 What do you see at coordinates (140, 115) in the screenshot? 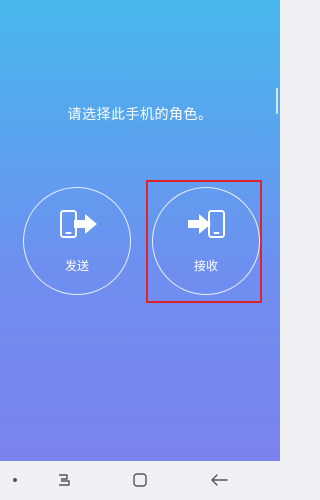
I see `role-prompt: 请选择此手机的角色。` at bounding box center [140, 115].